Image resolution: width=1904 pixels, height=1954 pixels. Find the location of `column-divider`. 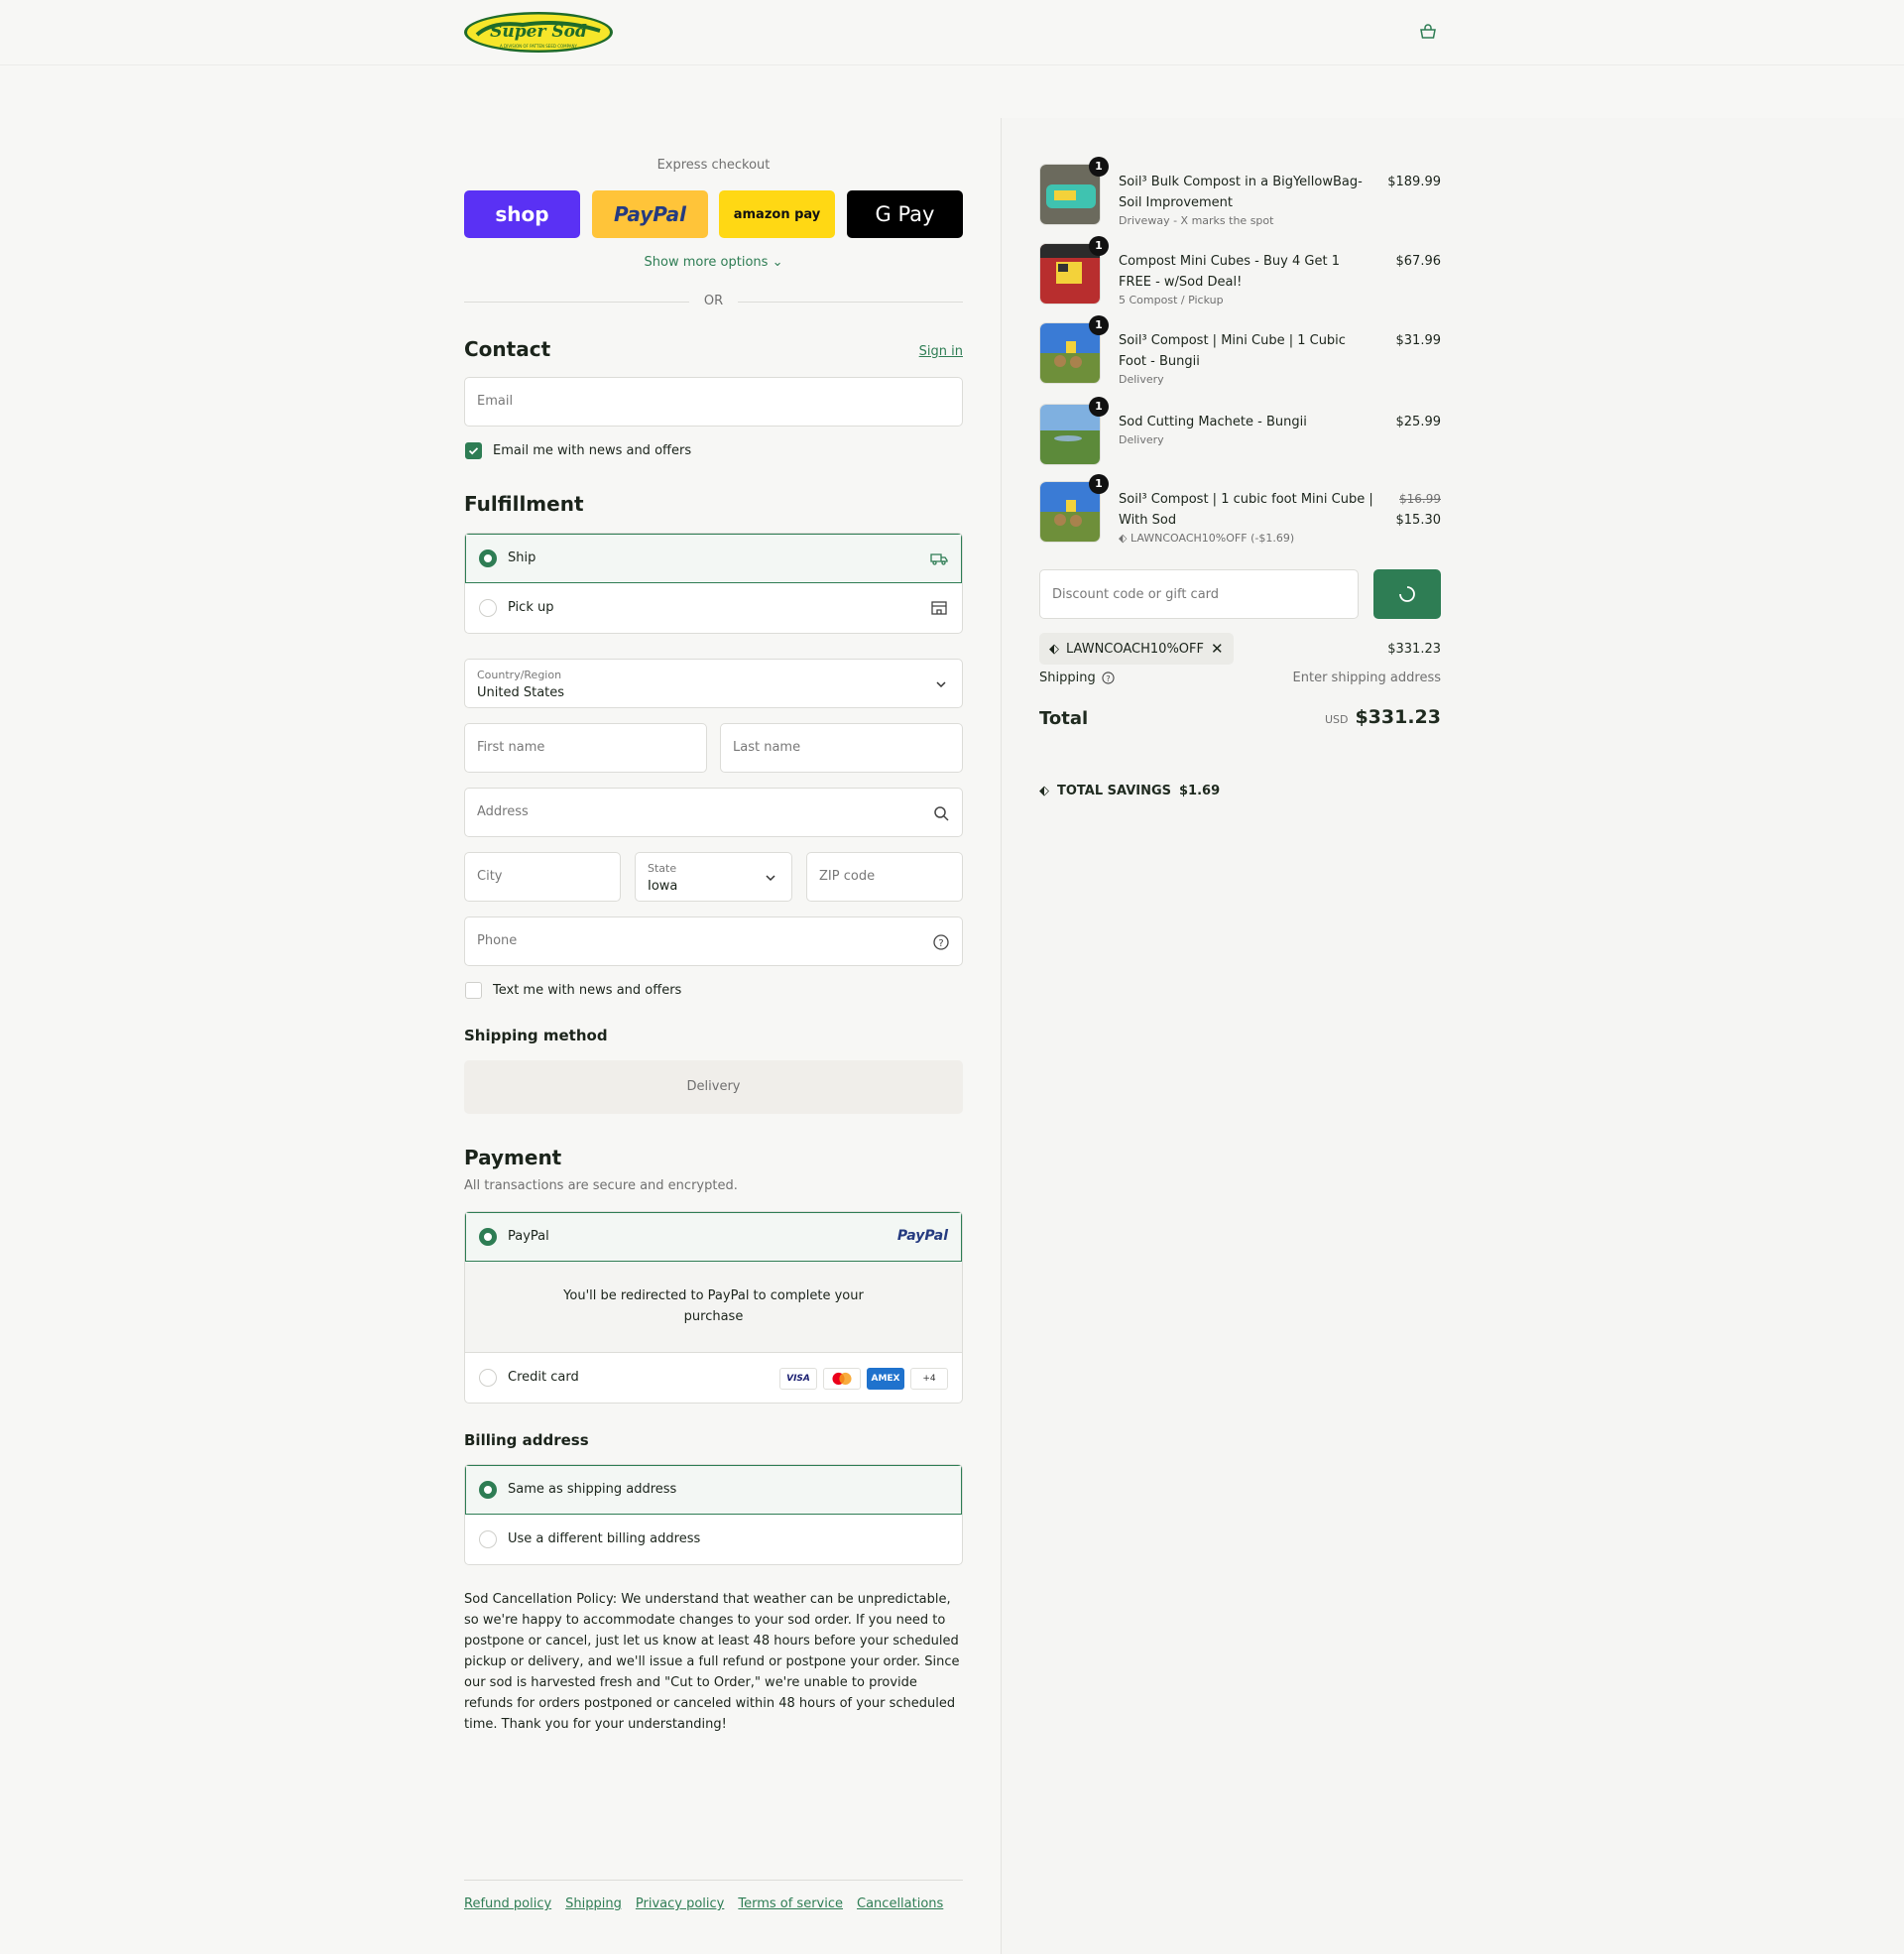

column-divider is located at coordinates (1001, 1036).